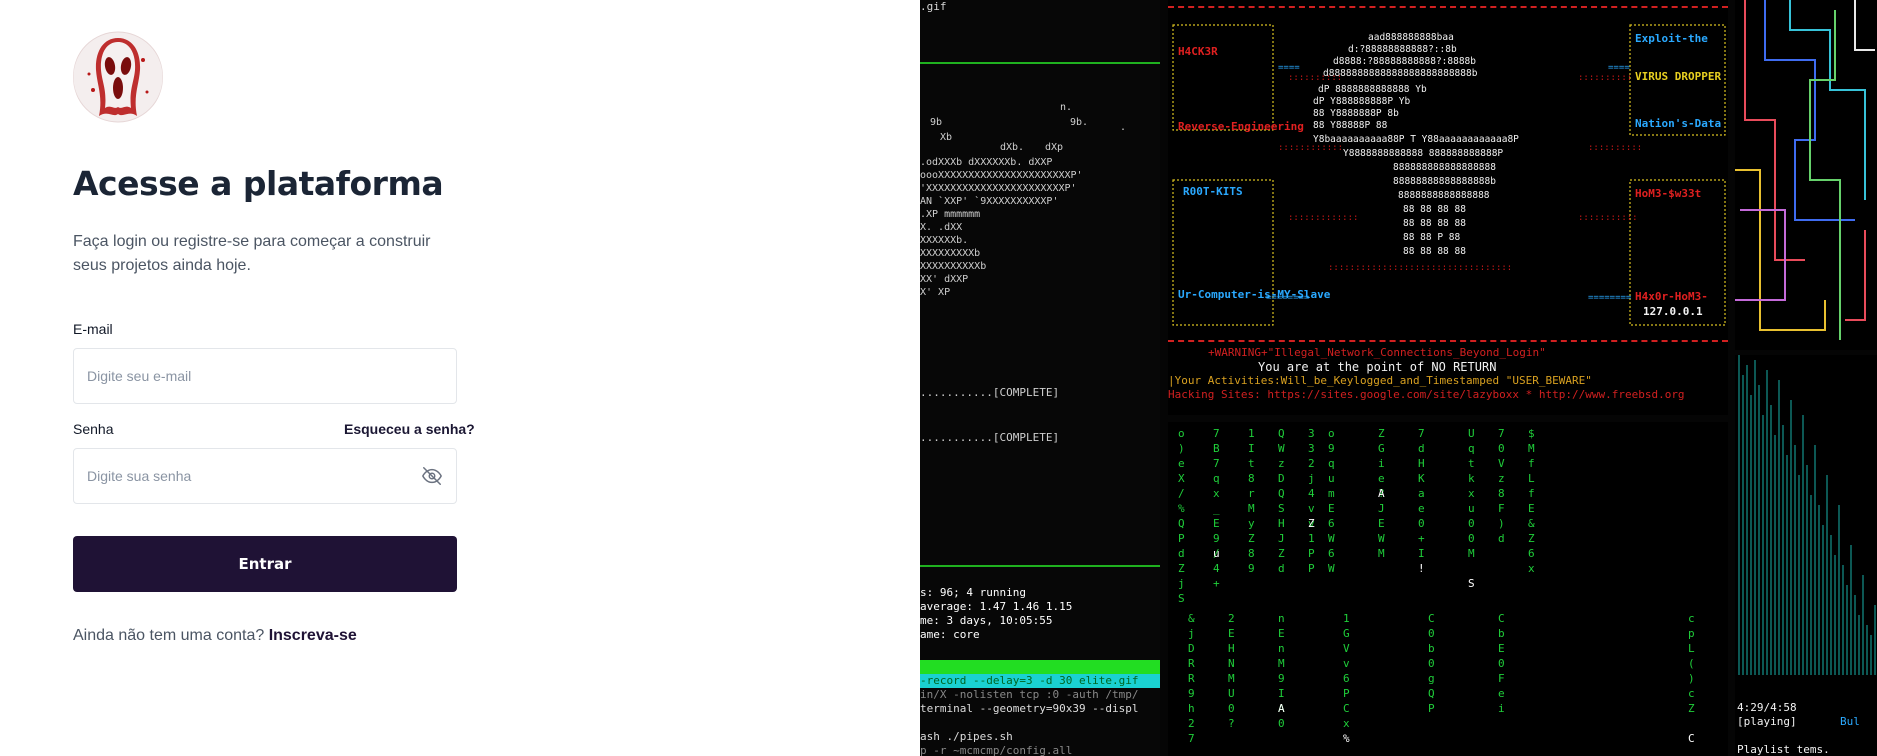 The image size is (1877, 756). Describe the element at coordinates (1444, 167) in the screenshot. I see `svg-text: 888888888888888888` at that location.